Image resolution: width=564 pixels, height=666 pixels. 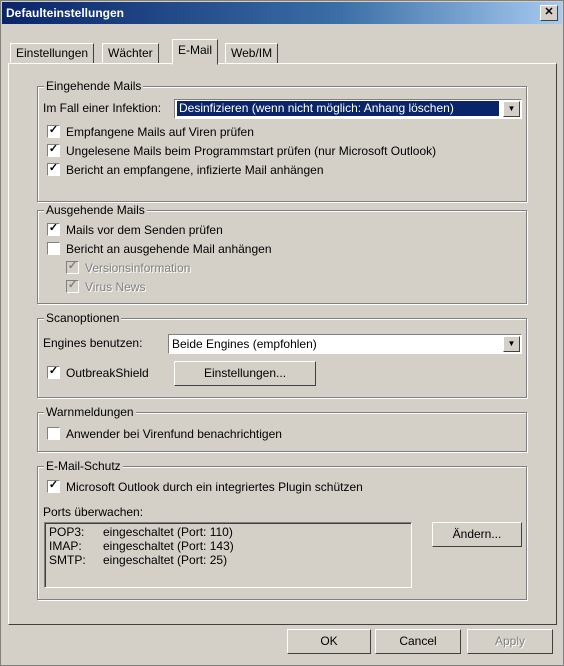 I want to click on engines-label: Engines benutzen:, so click(x=93, y=343).